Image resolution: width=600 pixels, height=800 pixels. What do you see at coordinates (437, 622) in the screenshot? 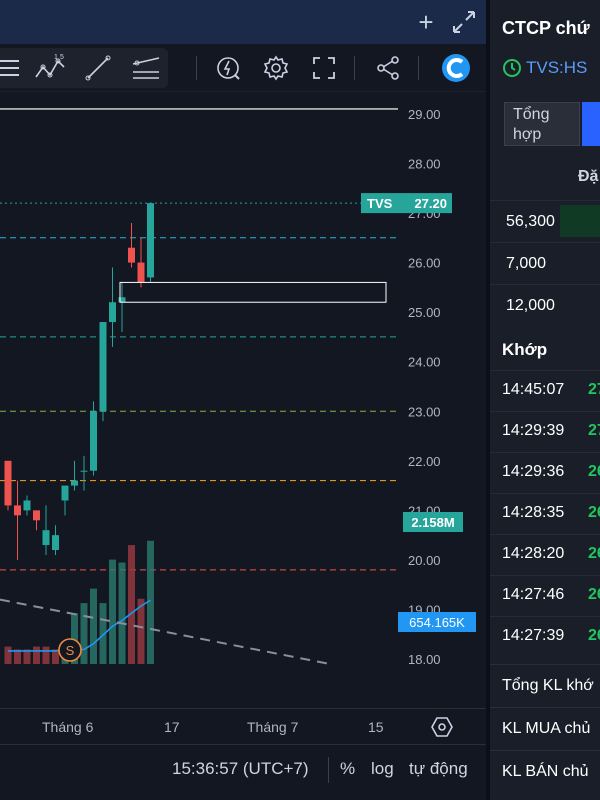
I see `avg-volume-badge-label: 654.165K` at bounding box center [437, 622].